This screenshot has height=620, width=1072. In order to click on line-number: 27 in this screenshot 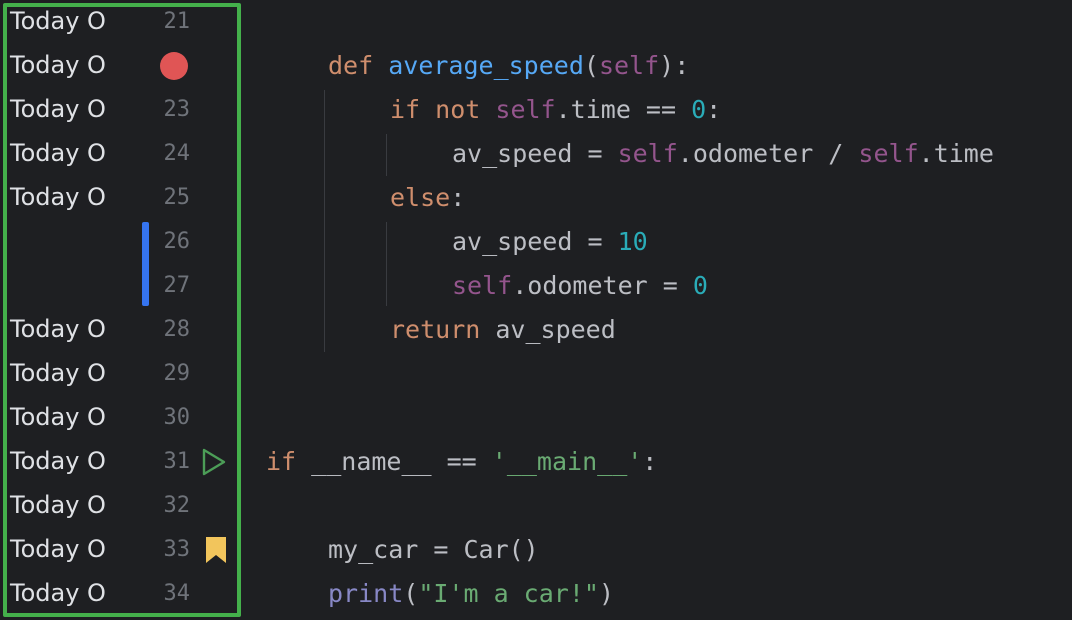, I will do `click(177, 285)`.